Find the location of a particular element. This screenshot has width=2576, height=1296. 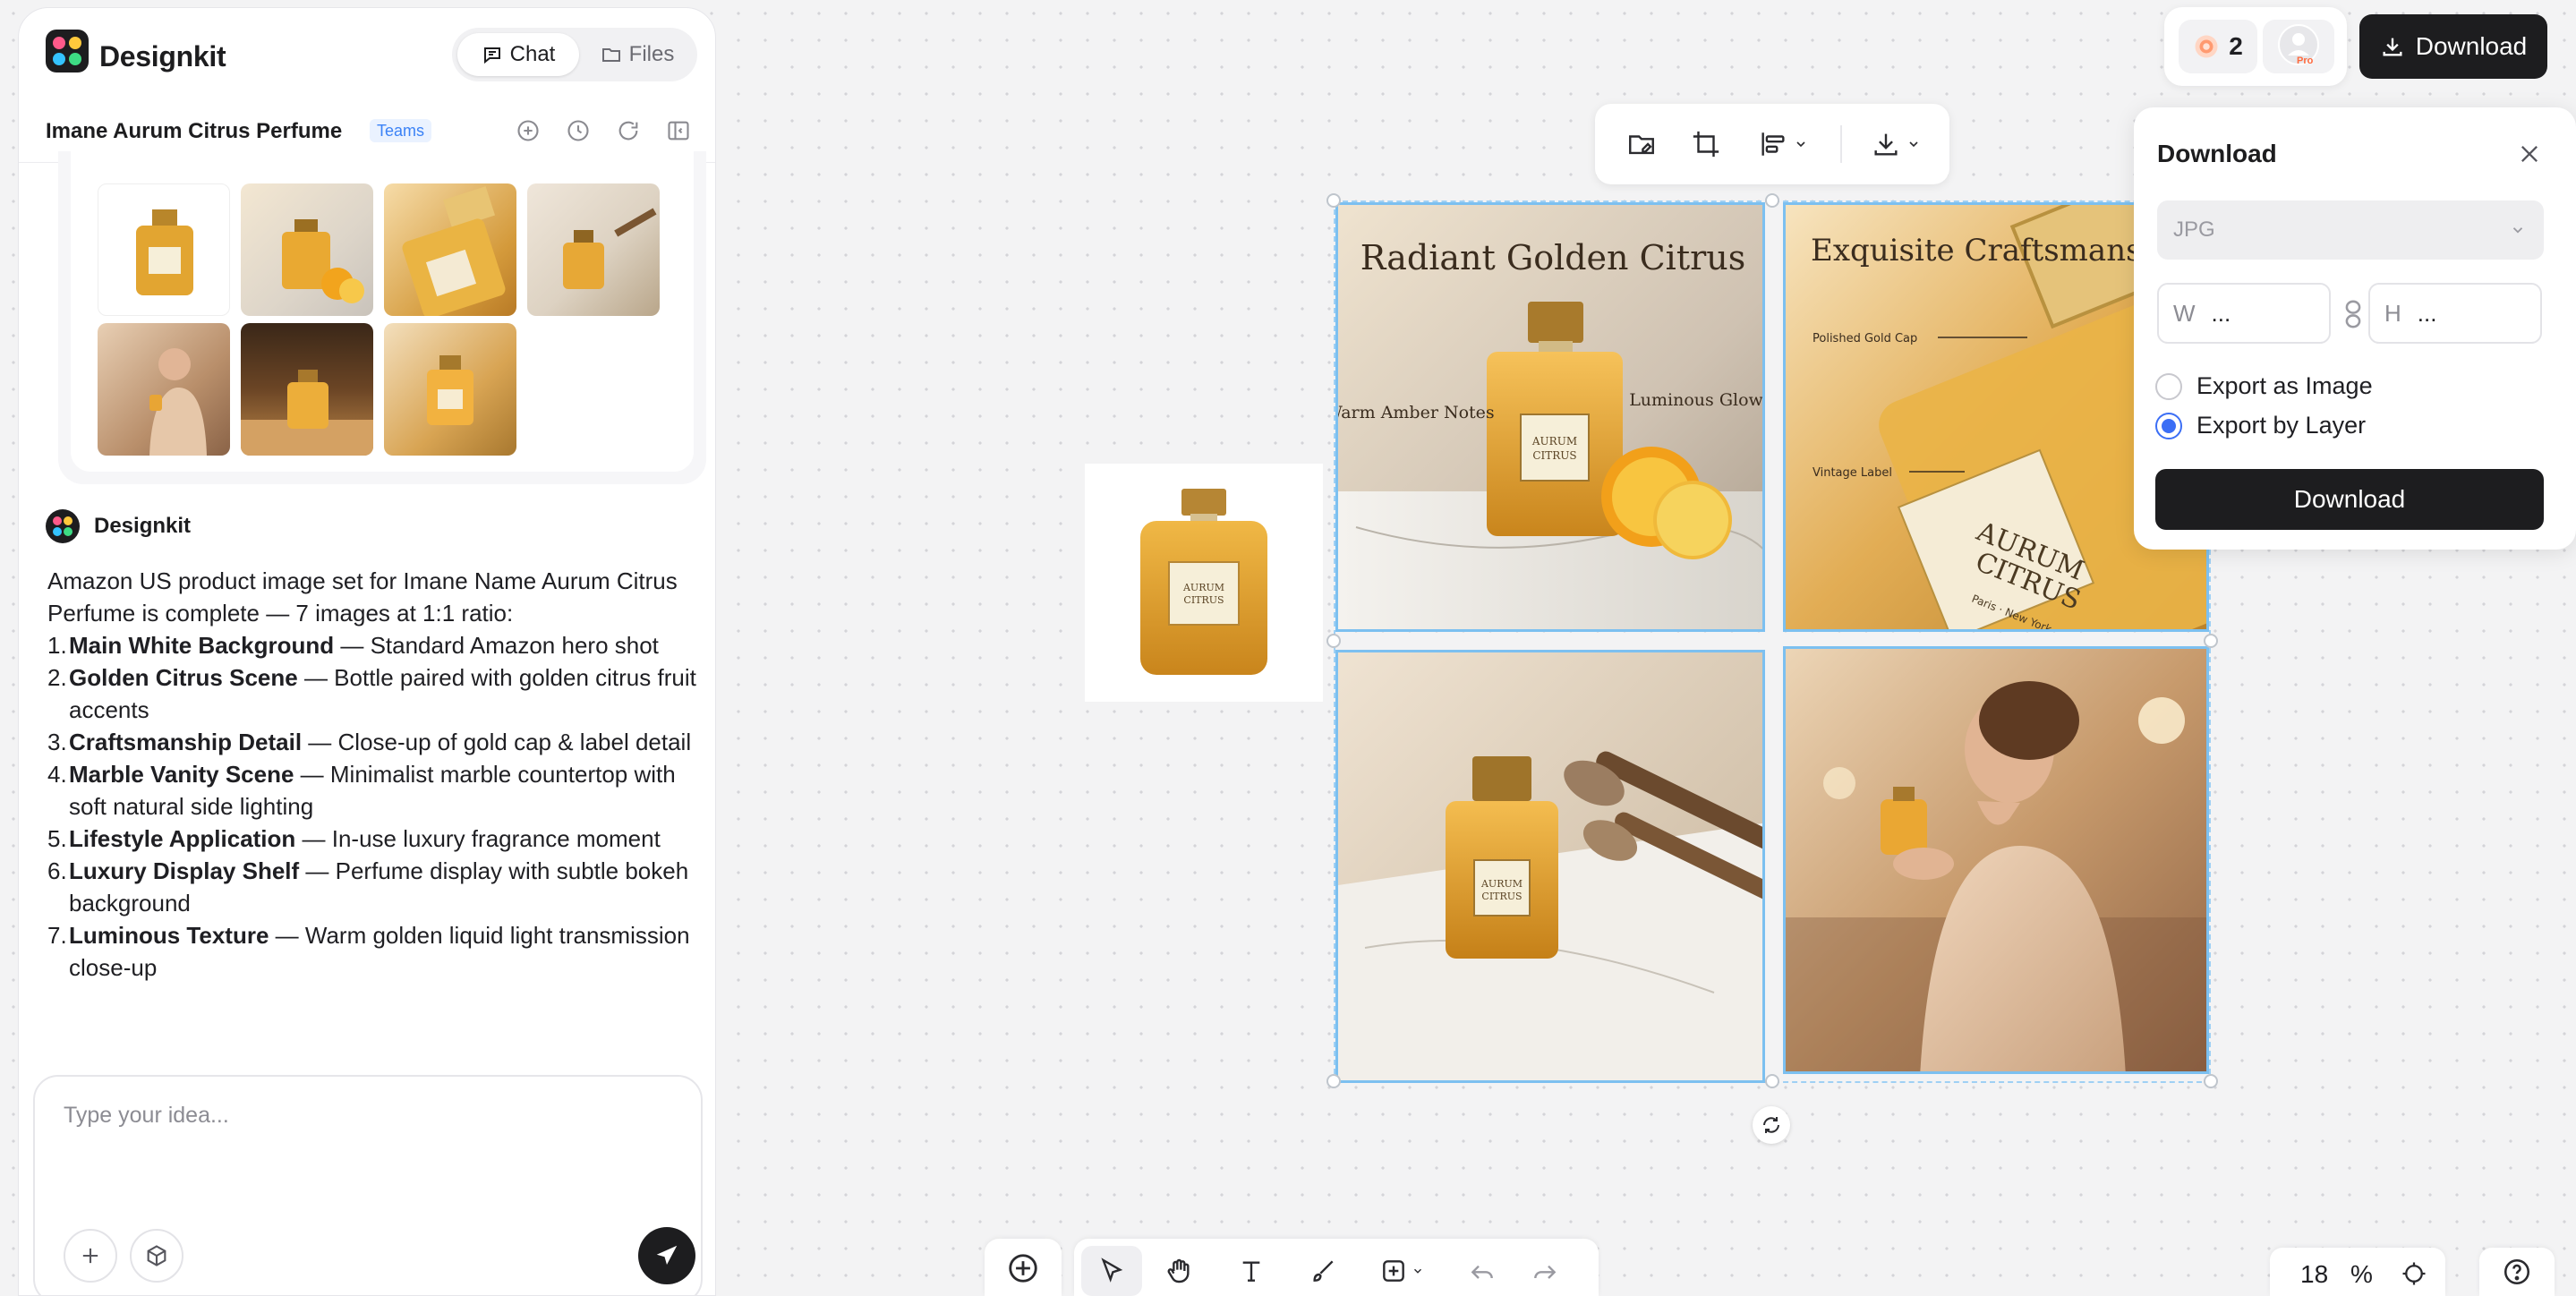

send-button is located at coordinates (666, 1255).